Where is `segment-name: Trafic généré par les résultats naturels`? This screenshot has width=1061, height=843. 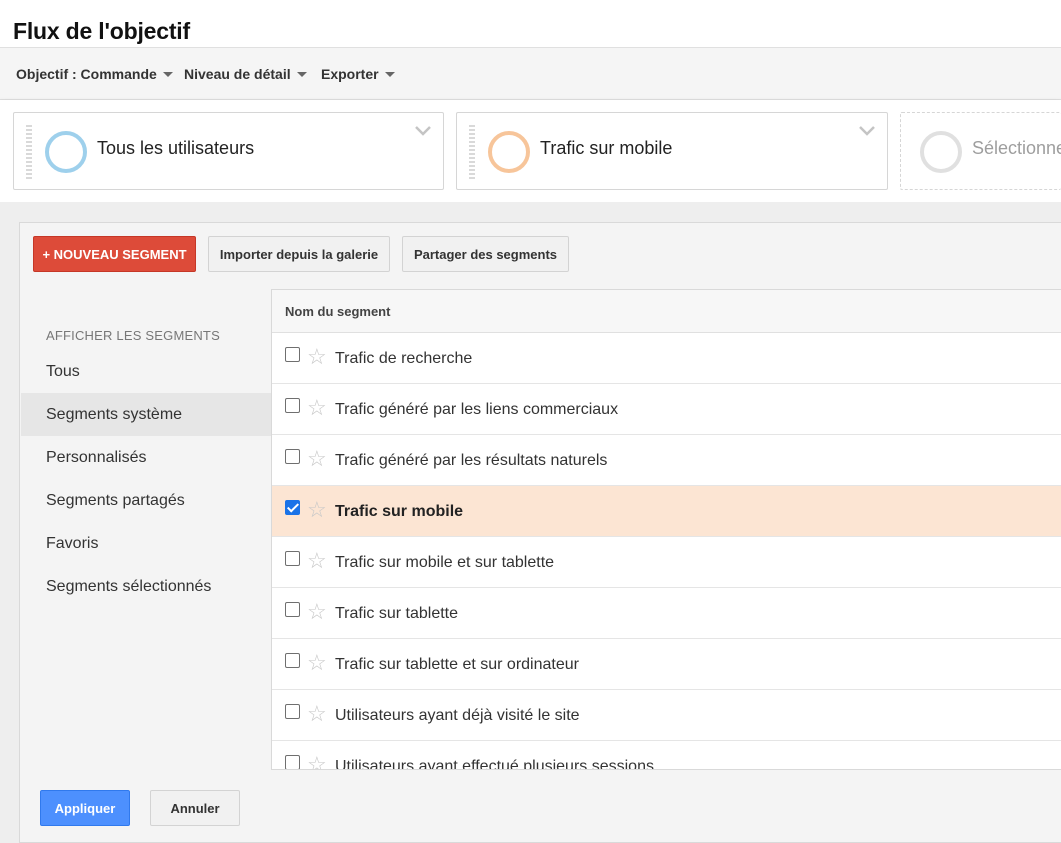
segment-name: Trafic généré par les résultats naturels is located at coordinates (471, 460).